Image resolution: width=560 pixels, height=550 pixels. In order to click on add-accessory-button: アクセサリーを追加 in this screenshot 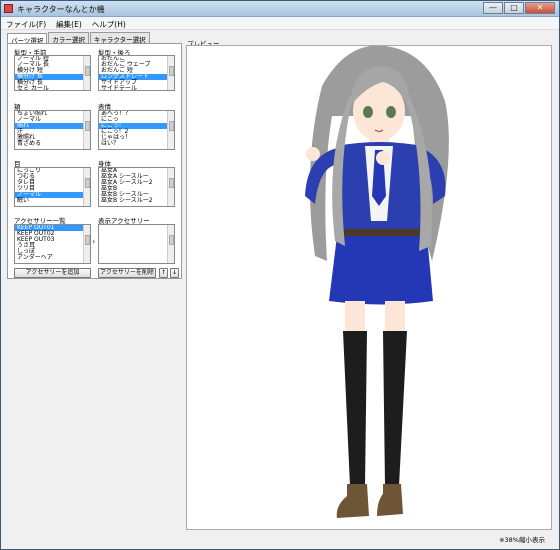, I will do `click(52, 273)`.